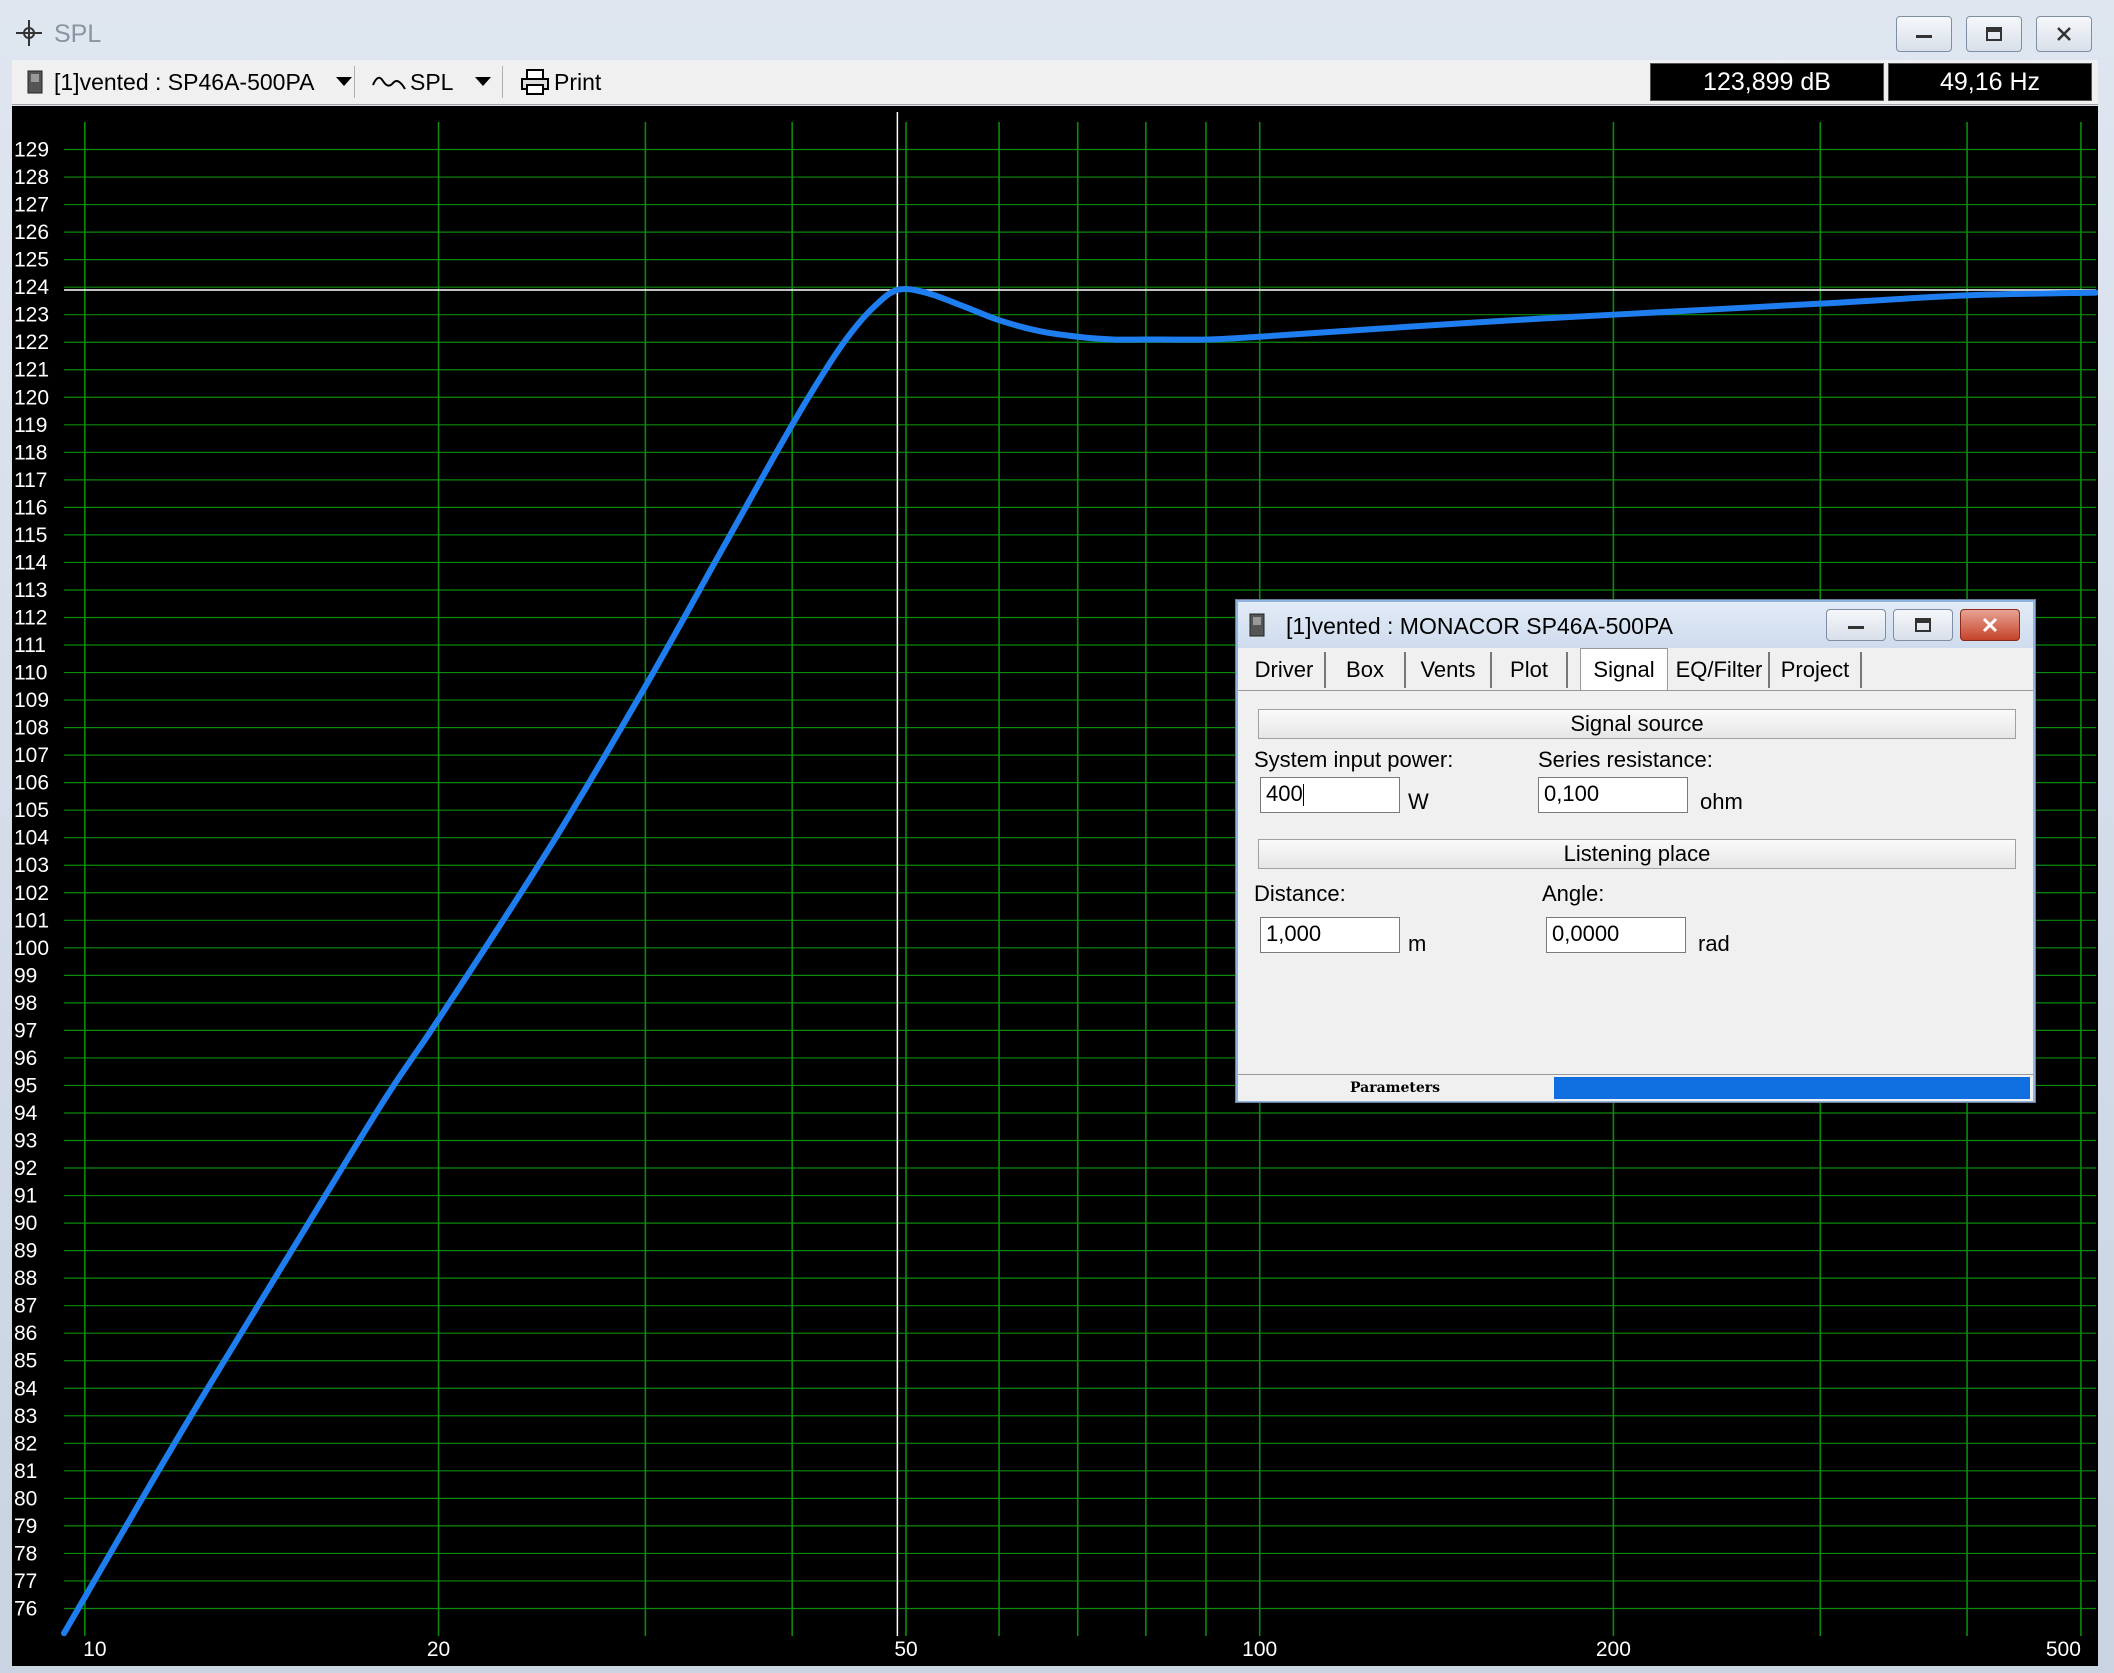  I want to click on dialog-title-bar: [1]vented : MONACOR SP46A-500PA, so click(1635, 625).